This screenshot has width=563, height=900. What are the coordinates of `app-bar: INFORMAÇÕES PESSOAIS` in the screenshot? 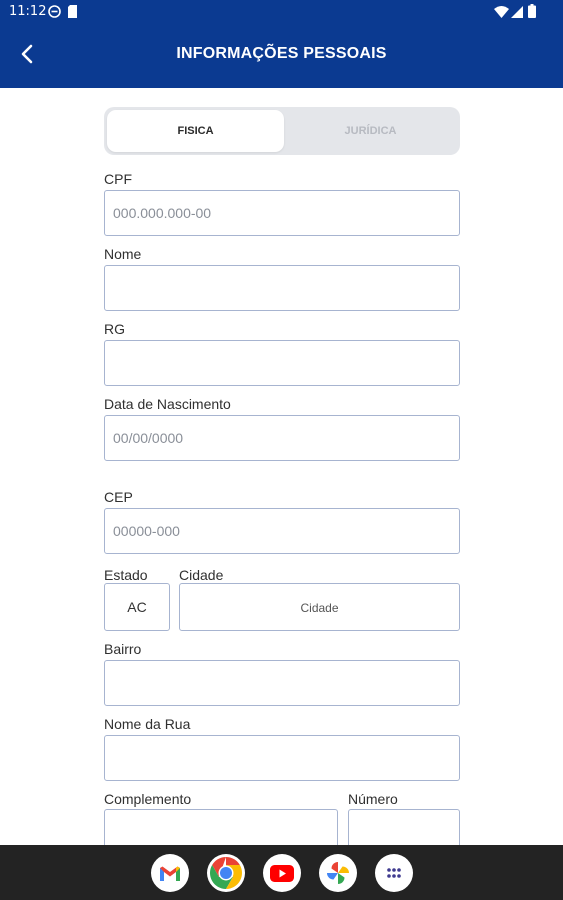 It's located at (281, 55).